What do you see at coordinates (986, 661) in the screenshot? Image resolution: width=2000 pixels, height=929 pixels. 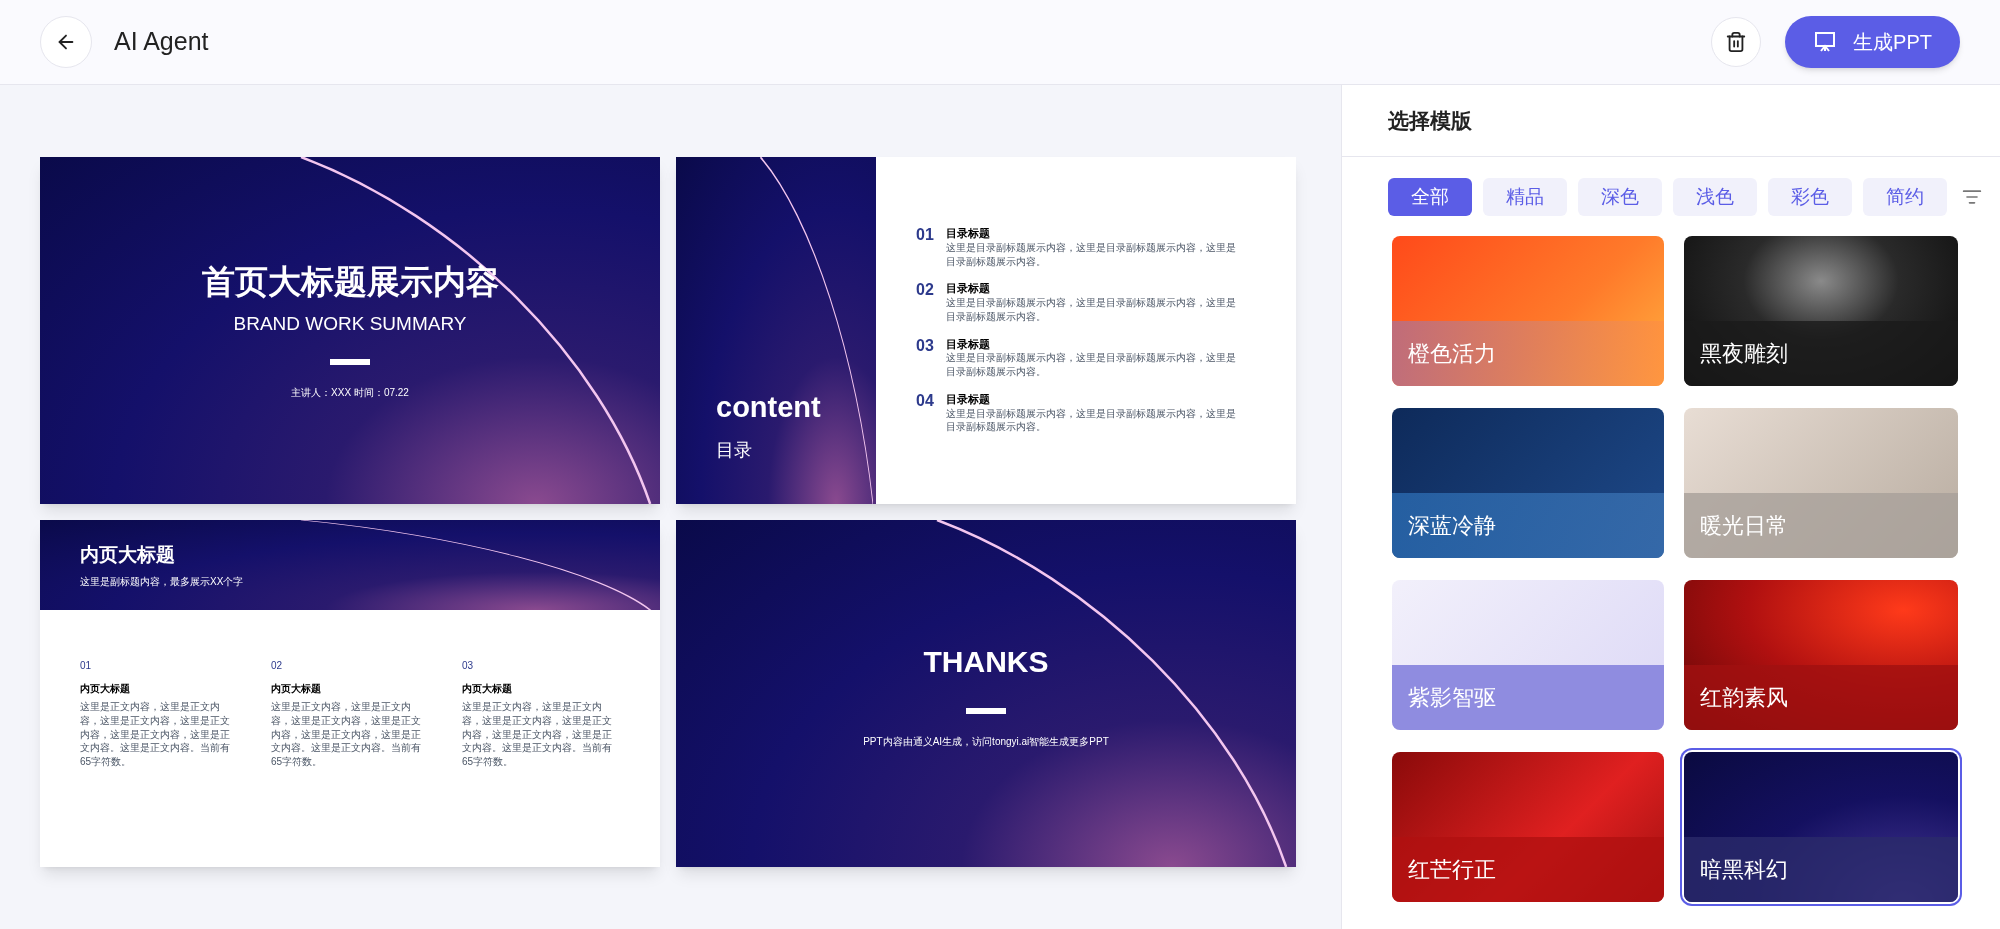 I see `slide-title: THANKS` at bounding box center [986, 661].